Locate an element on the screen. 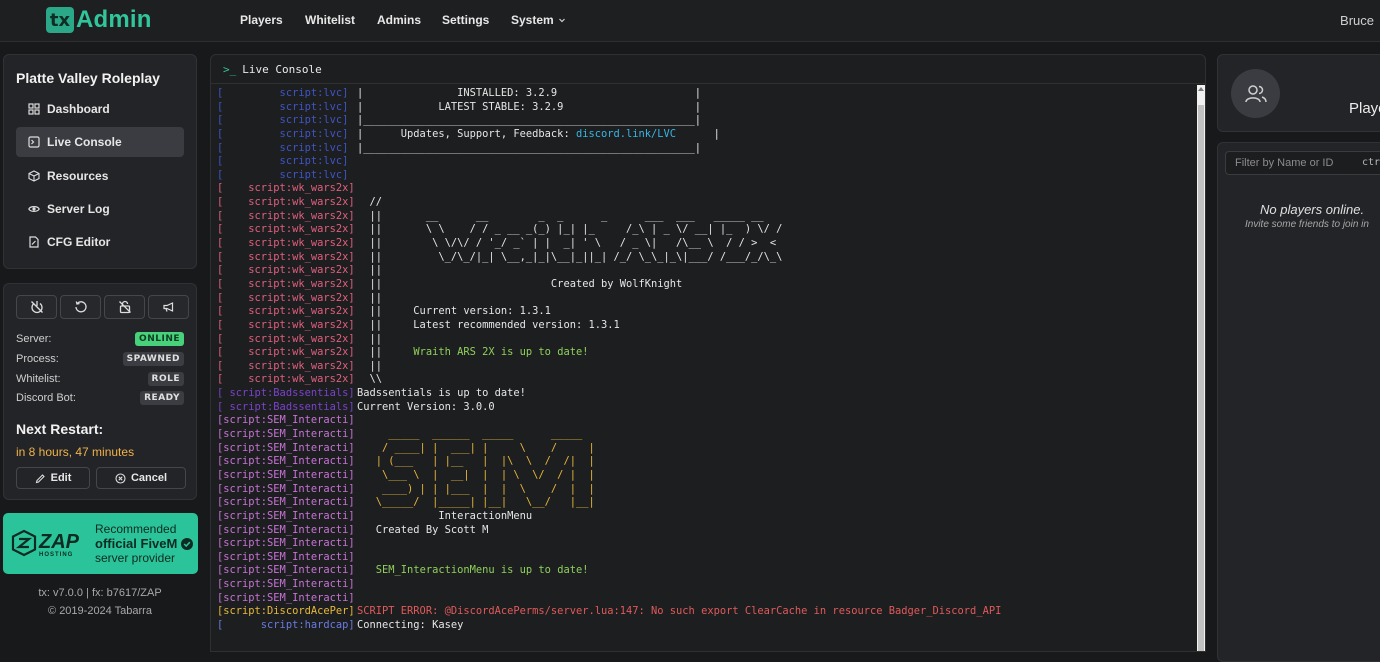 This screenshot has height=662, width=1380. console-line-text: || Current version: 1.3.1 is located at coordinates (454, 311).